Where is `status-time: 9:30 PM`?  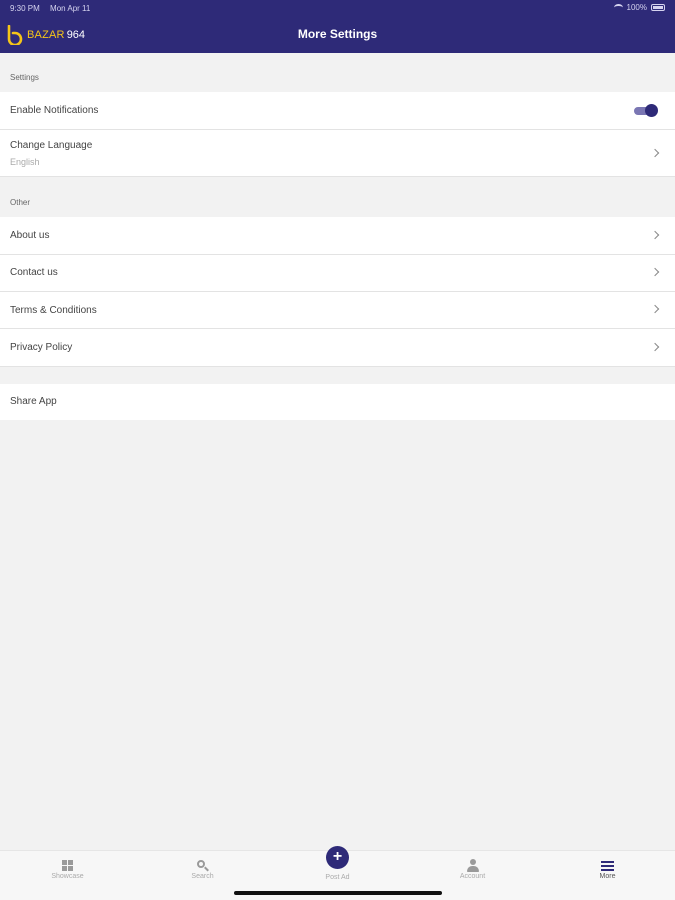
status-time: 9:30 PM is located at coordinates (25, 8).